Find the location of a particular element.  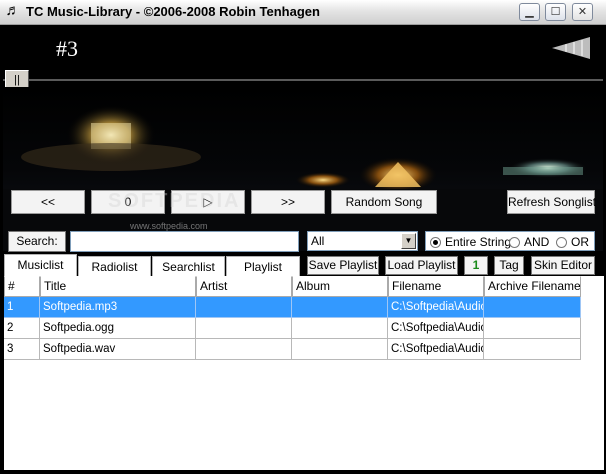

watermark-url: www.softpedia.com is located at coordinates (169, 226).